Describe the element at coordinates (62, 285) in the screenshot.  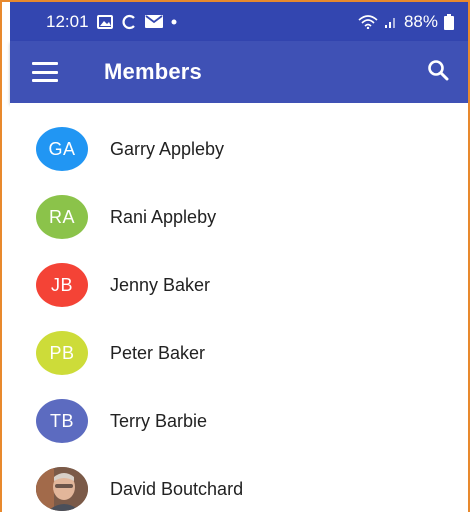
I see `avatar: JB` at that location.